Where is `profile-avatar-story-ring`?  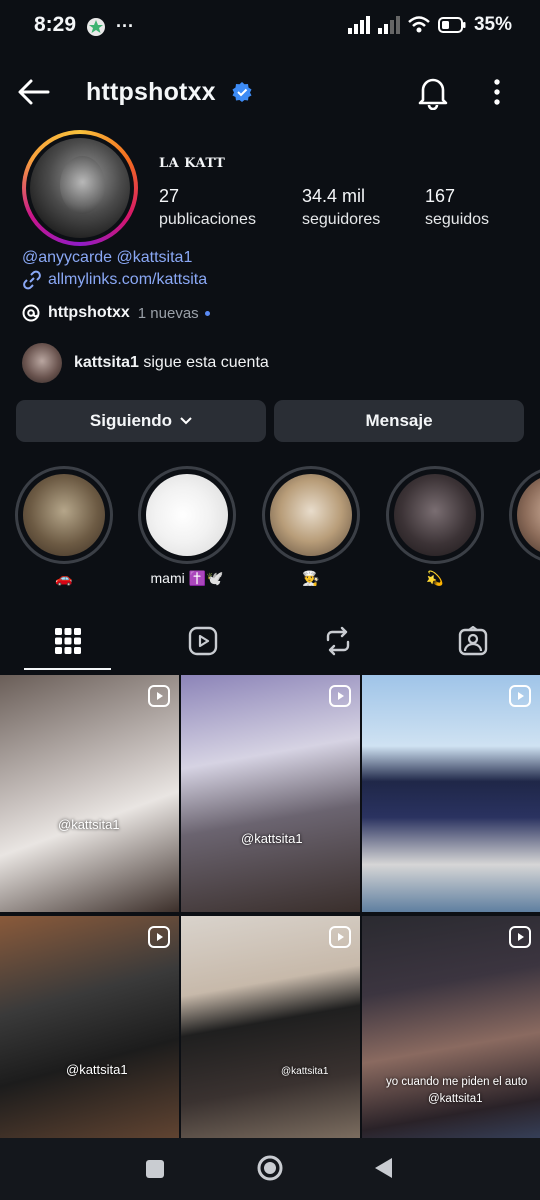
profile-avatar-story-ring is located at coordinates (80, 188).